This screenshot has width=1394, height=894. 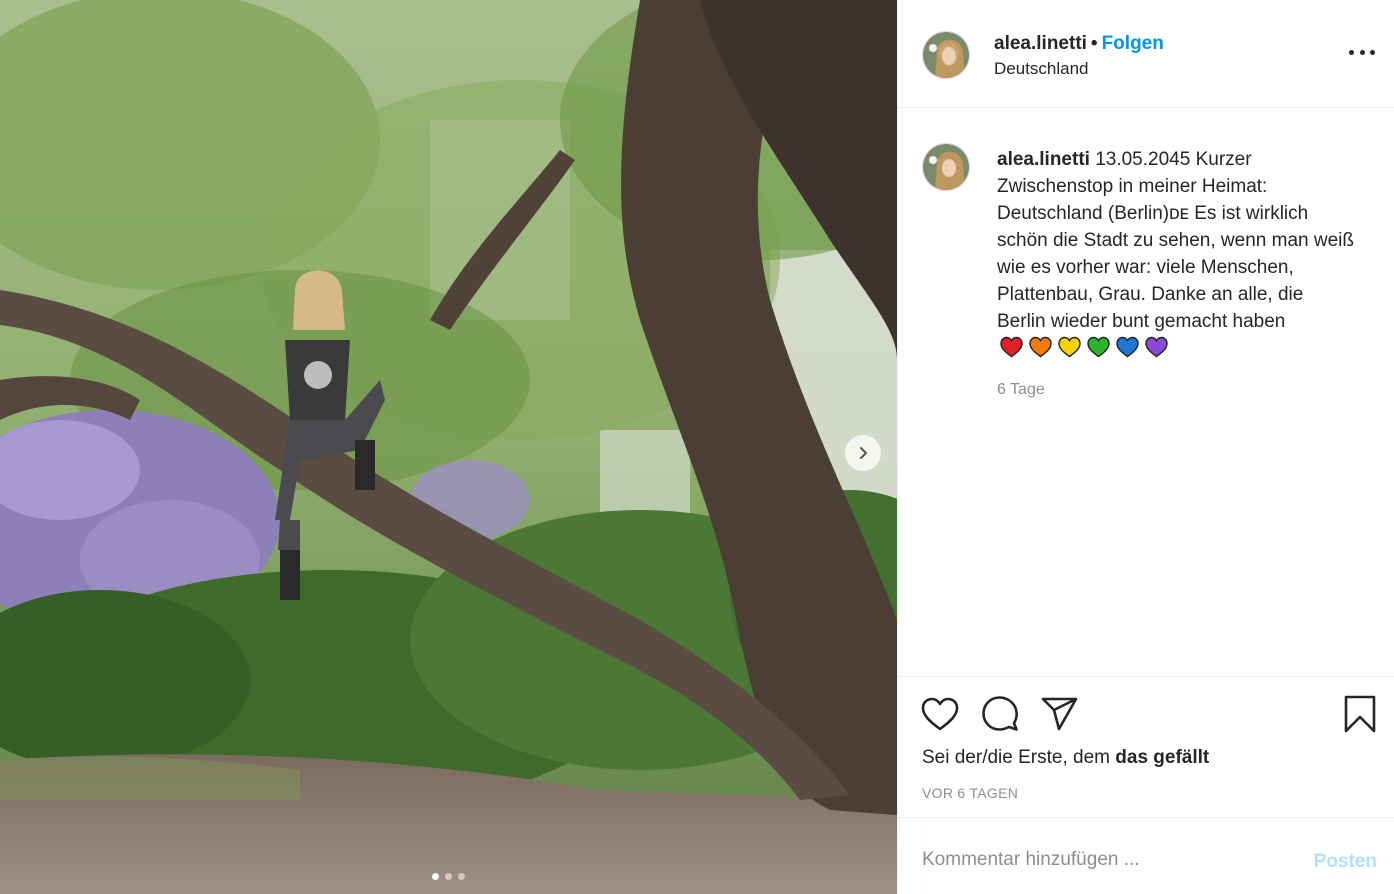 I want to click on location-link: Deutschland, so click(x=1041, y=69).